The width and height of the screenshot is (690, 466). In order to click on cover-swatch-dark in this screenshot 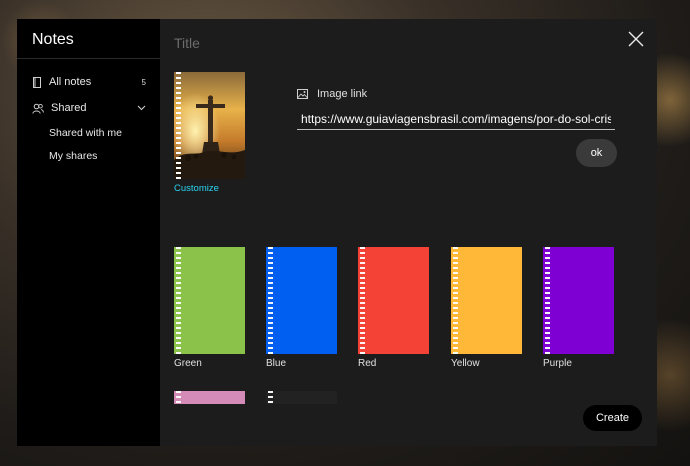, I will do `click(301, 397)`.